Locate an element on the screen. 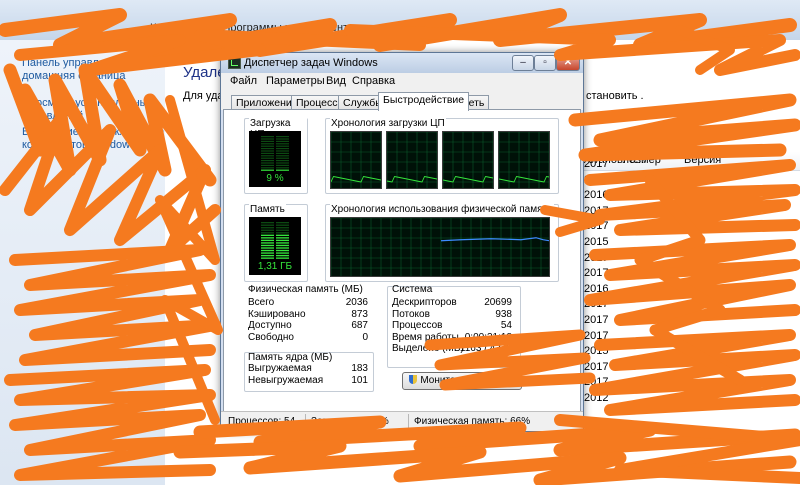 The height and width of the screenshot is (485, 800). breadcrumb: Компоненты Программы и компоненты is located at coordinates (256, 28).